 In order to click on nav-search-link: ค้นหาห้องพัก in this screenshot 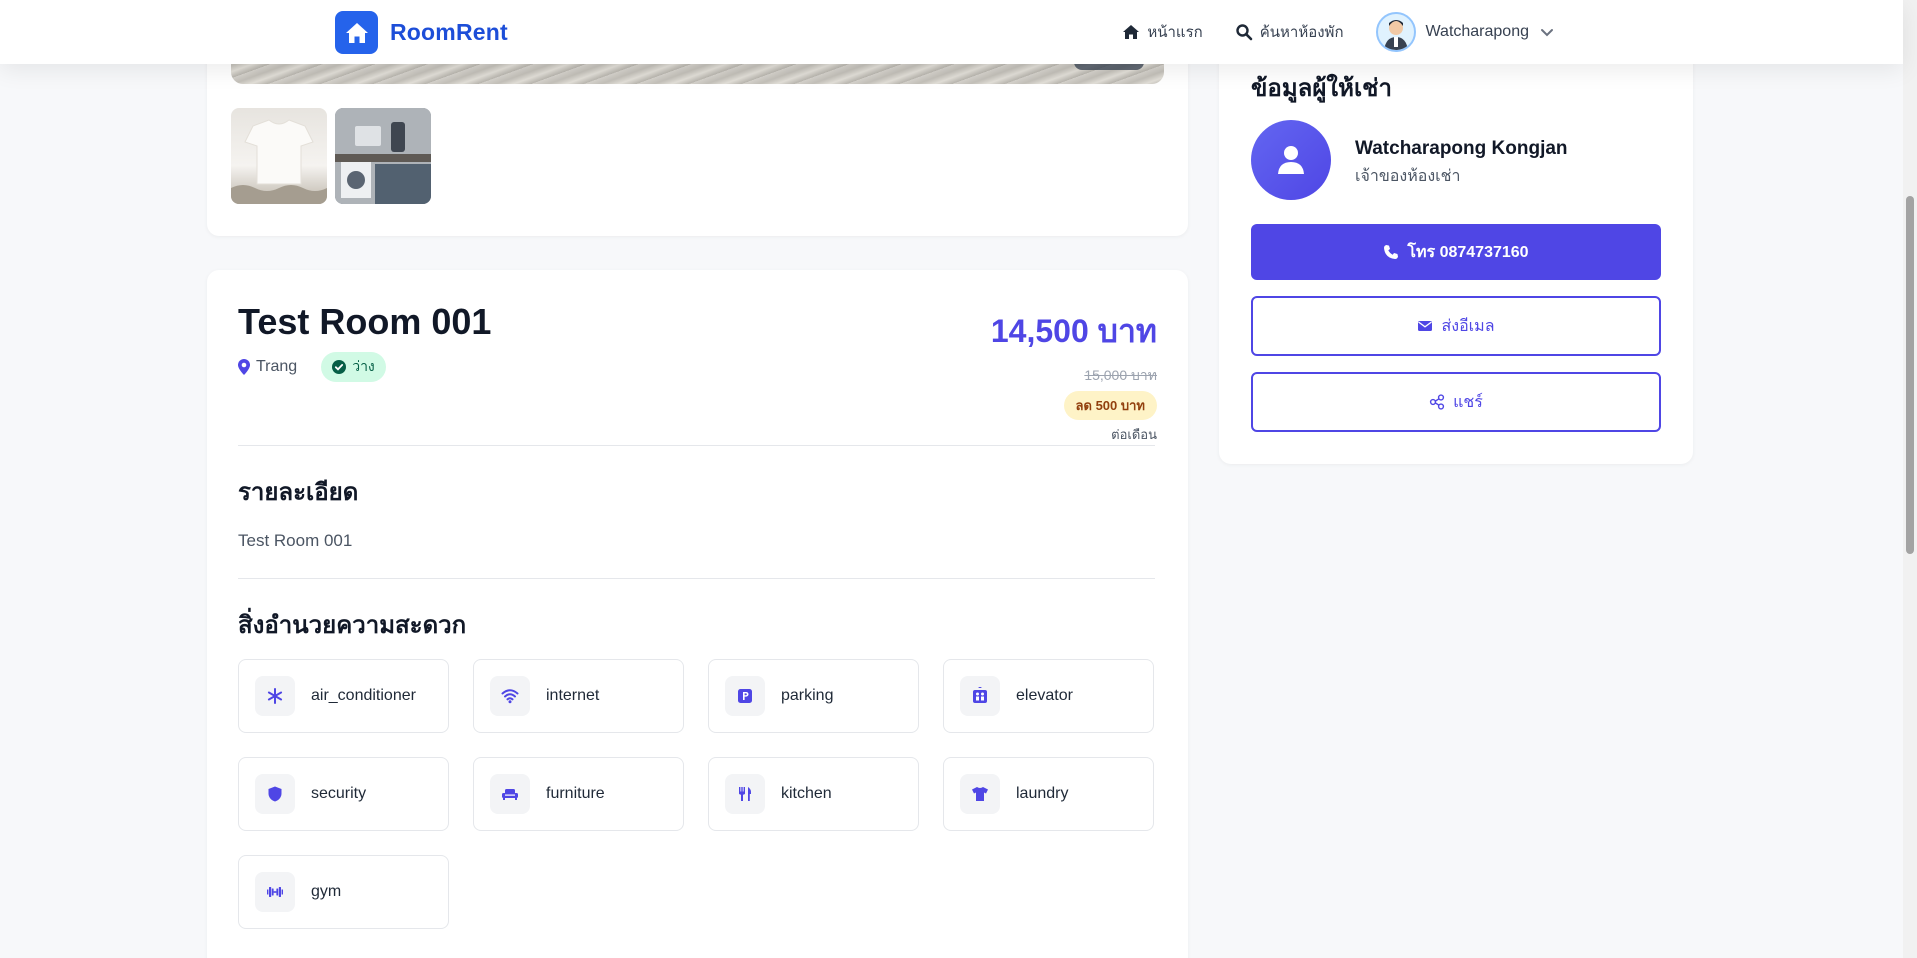, I will do `click(1289, 32)`.